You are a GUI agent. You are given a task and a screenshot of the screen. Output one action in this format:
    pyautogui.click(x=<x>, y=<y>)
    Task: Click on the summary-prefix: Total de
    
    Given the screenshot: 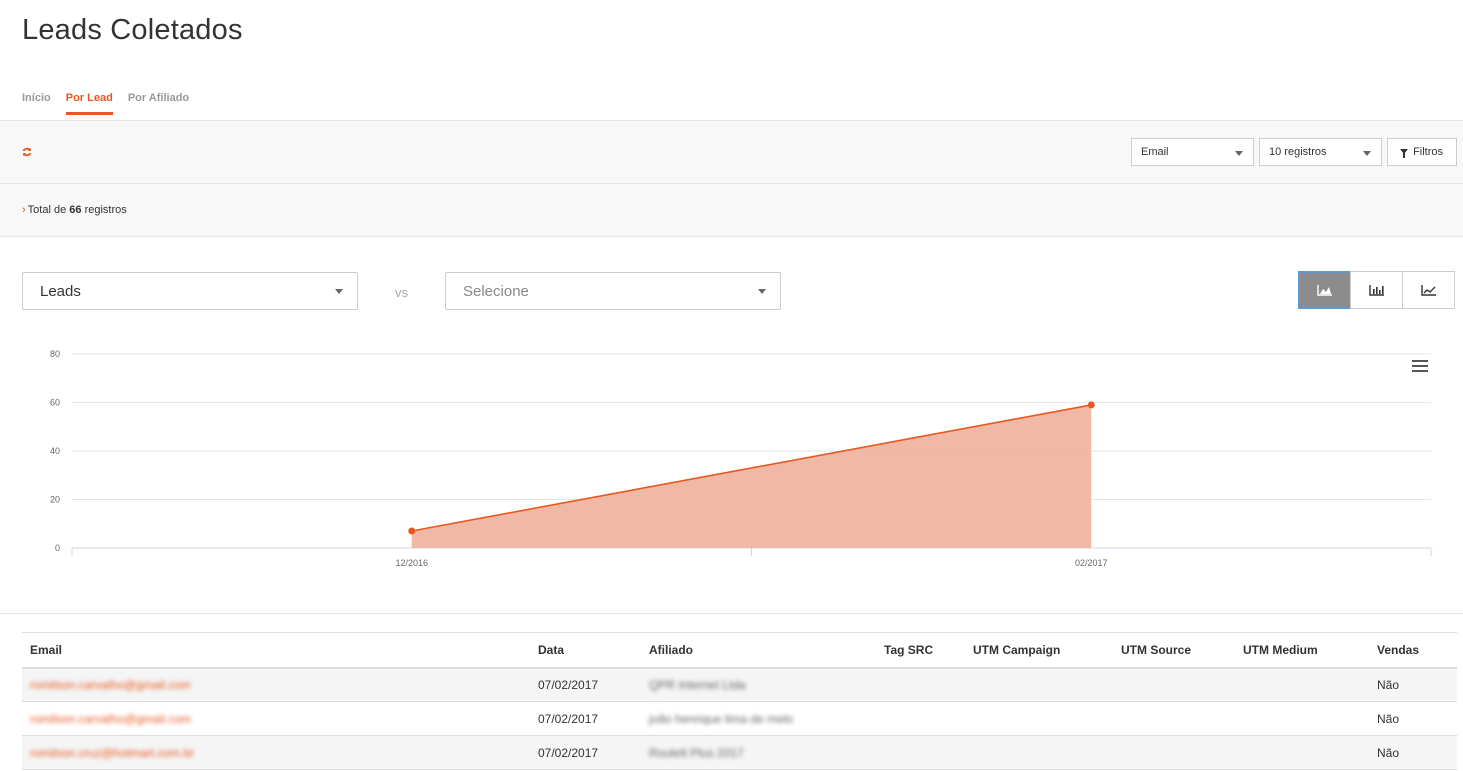 What is the action you would take?
    pyautogui.click(x=47, y=210)
    